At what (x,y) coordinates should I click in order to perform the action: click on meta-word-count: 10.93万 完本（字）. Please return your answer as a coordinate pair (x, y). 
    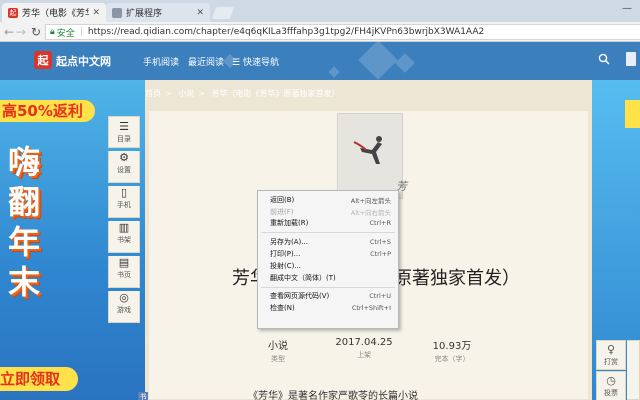
    Looking at the image, I should click on (452, 350).